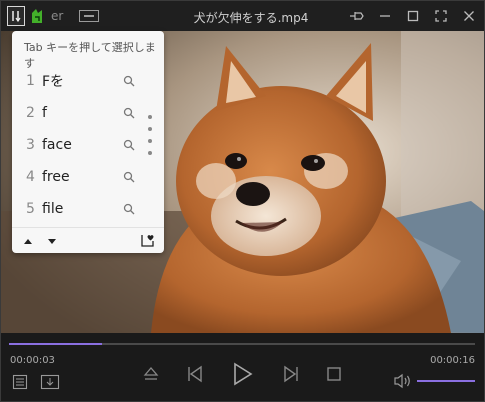  I want to click on candidate-item: 4 free, so click(81, 177).